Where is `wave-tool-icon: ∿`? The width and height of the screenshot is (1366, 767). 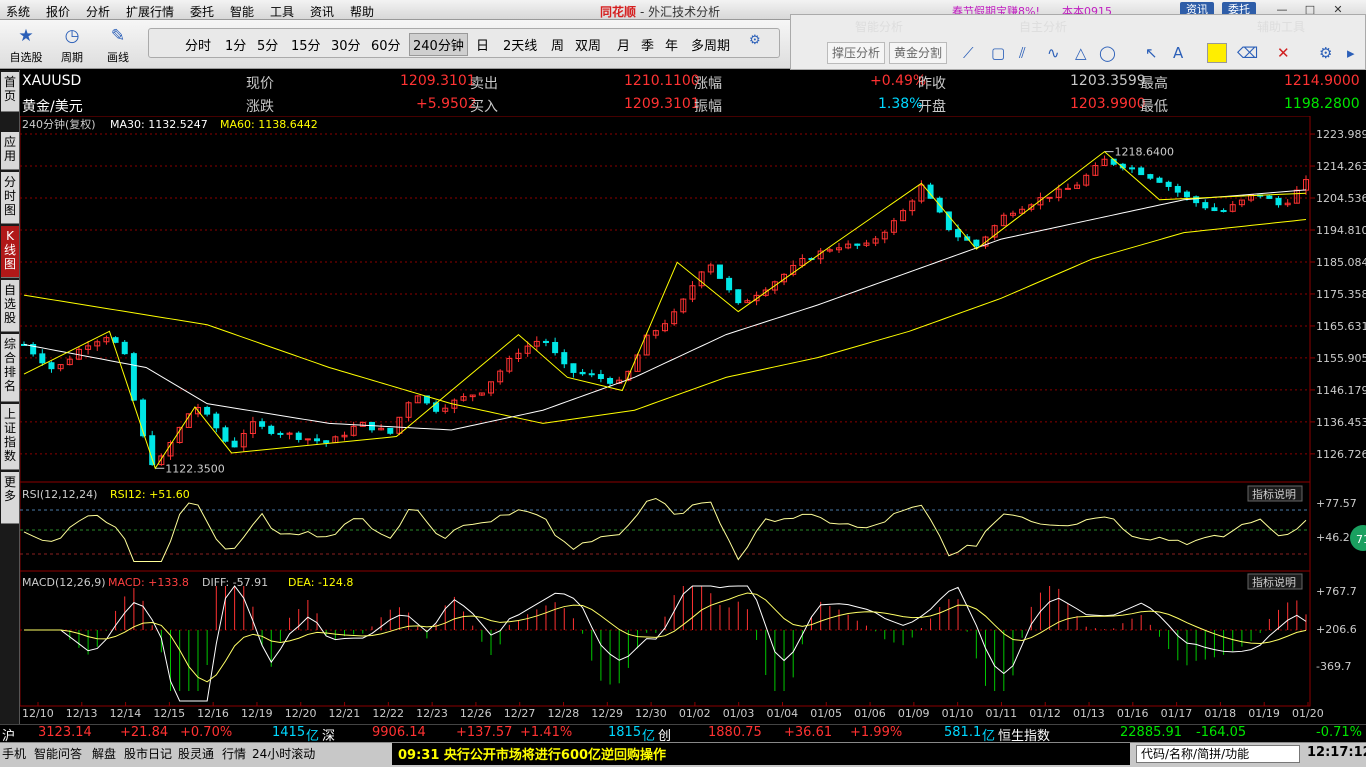 wave-tool-icon: ∿ is located at coordinates (1053, 53).